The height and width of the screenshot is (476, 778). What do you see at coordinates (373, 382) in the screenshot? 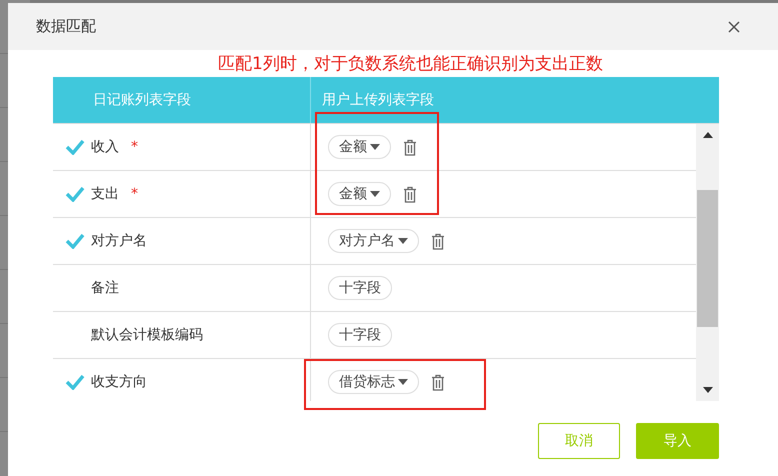
I see `field-select: 借贷标志` at bounding box center [373, 382].